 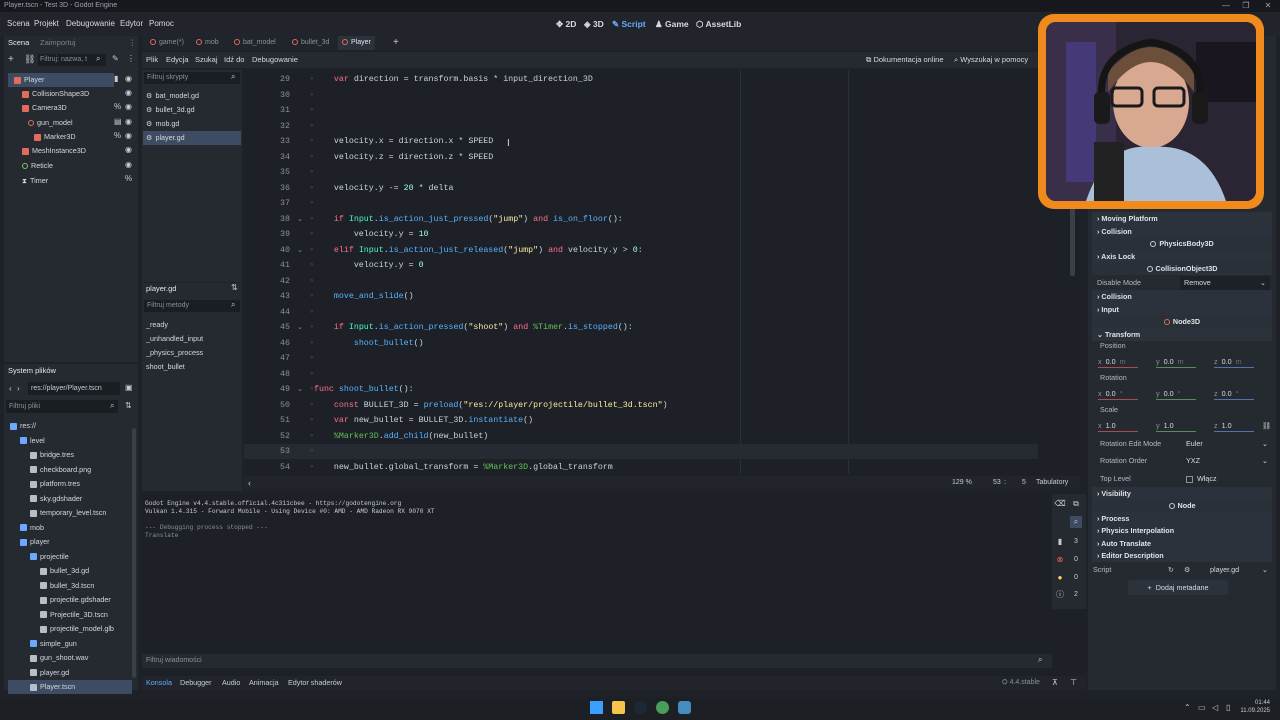 What do you see at coordinates (1125, 362) in the screenshot?
I see `position-x-field: x 0.0 m` at bounding box center [1125, 362].